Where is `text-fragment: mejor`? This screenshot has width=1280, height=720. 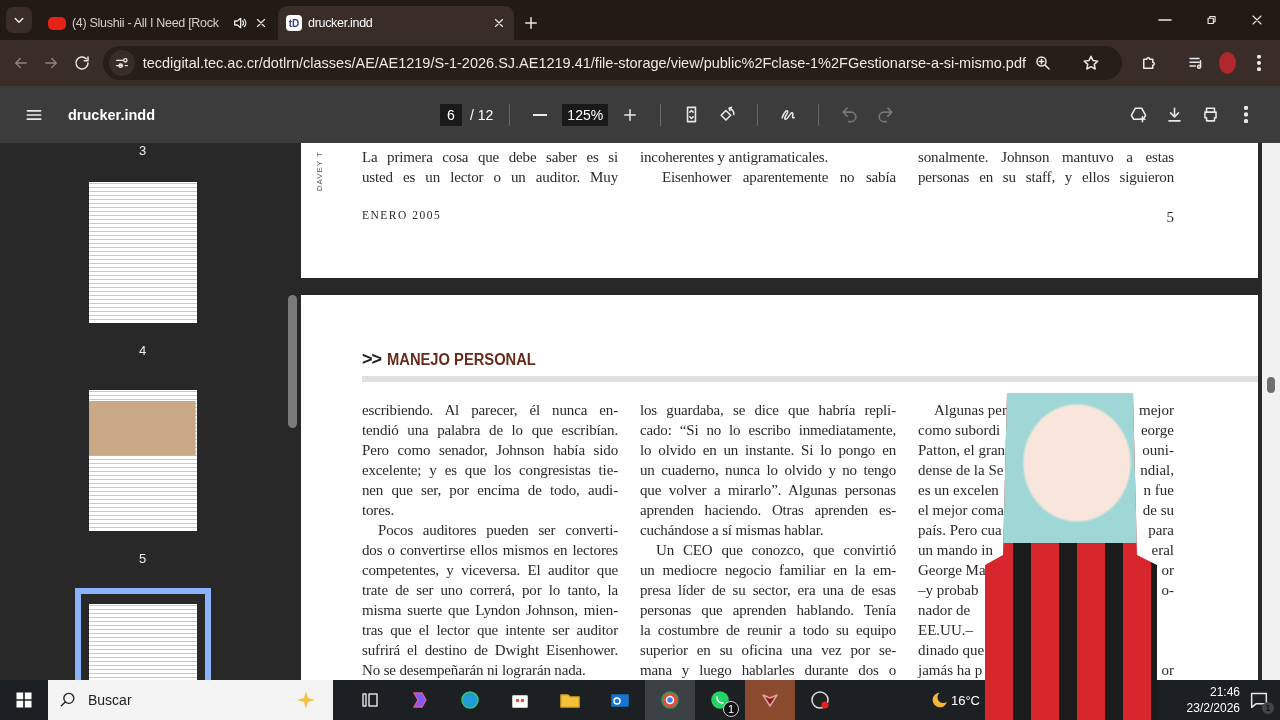 text-fragment: mejor is located at coordinates (1156, 410).